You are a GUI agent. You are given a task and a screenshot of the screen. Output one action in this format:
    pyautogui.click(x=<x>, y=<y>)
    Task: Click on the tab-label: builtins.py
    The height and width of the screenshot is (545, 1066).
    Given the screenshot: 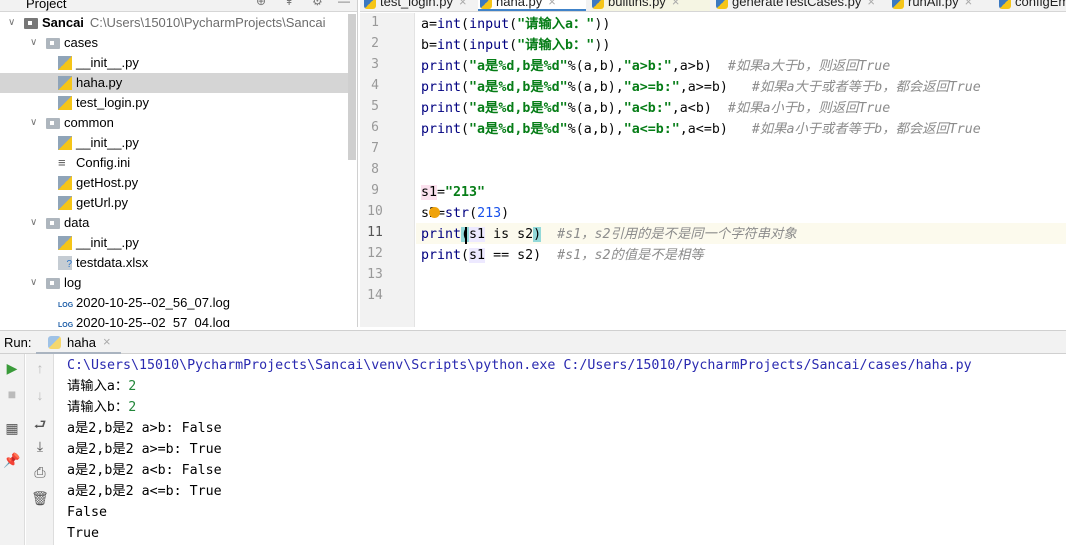 What is the action you would take?
    pyautogui.click(x=637, y=4)
    